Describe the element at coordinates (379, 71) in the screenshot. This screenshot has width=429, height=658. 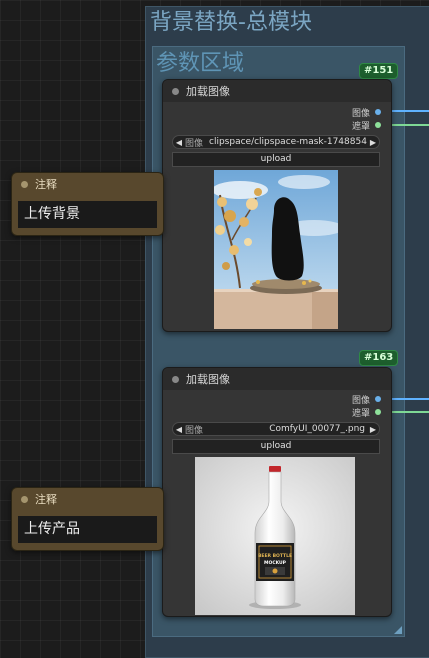
I see `node-id-badge: #151` at that location.